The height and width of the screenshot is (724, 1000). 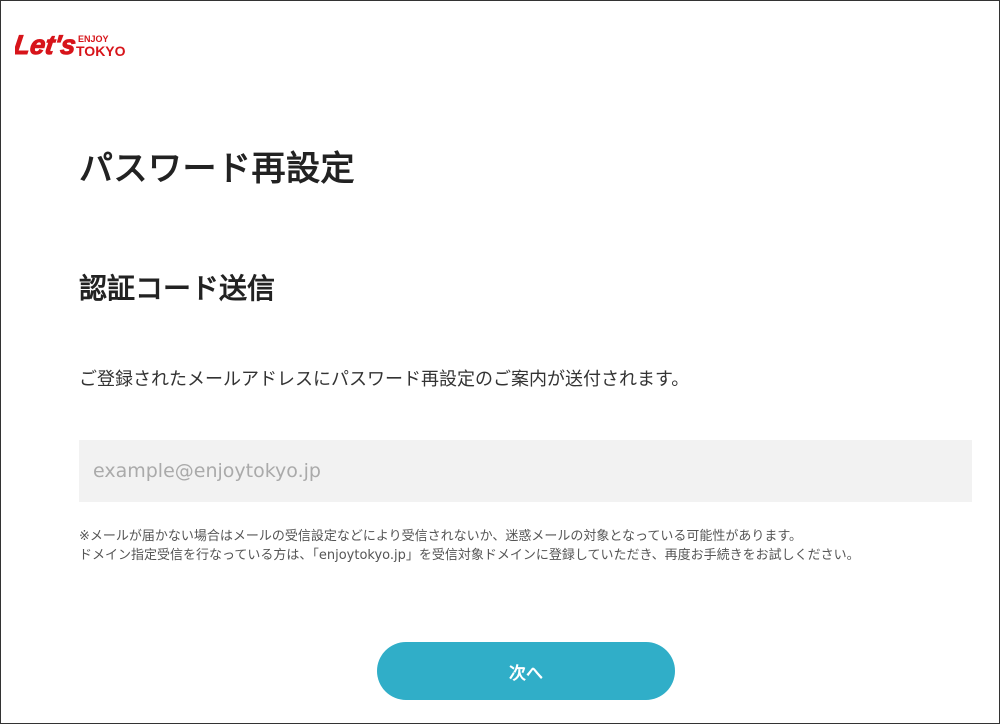 What do you see at coordinates (101, 51) in the screenshot?
I see `logo-tokyo-text: TOKYO` at bounding box center [101, 51].